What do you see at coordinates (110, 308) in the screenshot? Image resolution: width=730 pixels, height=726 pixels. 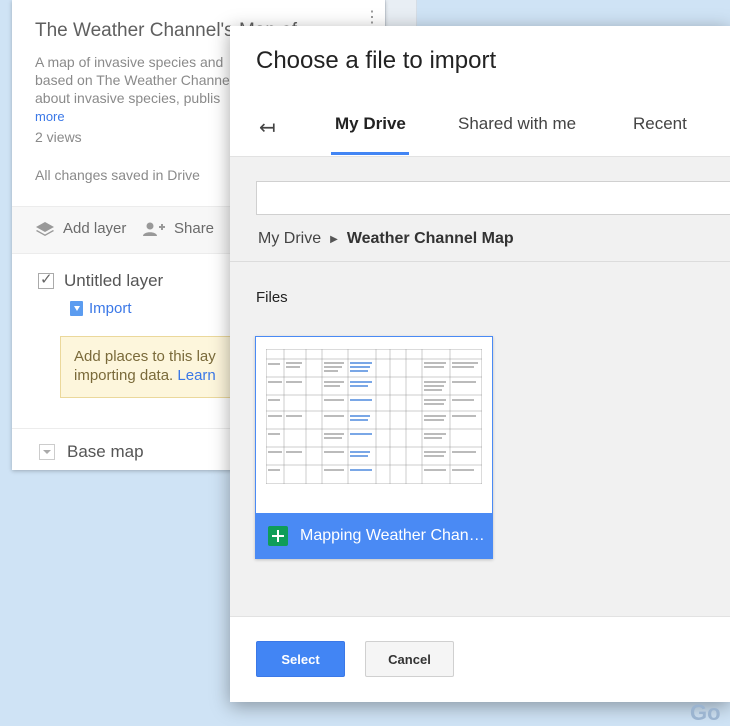 I see `import-label: Import` at bounding box center [110, 308].